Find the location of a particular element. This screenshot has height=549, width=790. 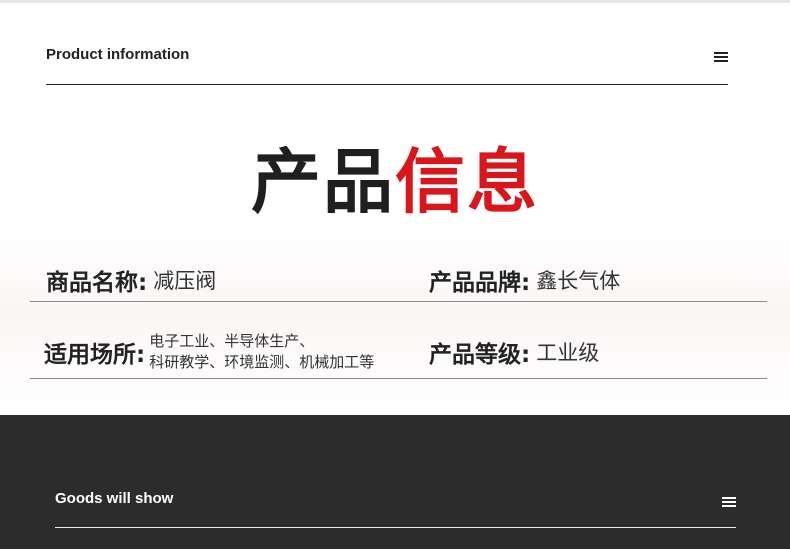

section-title: Product information is located at coordinates (118, 54).